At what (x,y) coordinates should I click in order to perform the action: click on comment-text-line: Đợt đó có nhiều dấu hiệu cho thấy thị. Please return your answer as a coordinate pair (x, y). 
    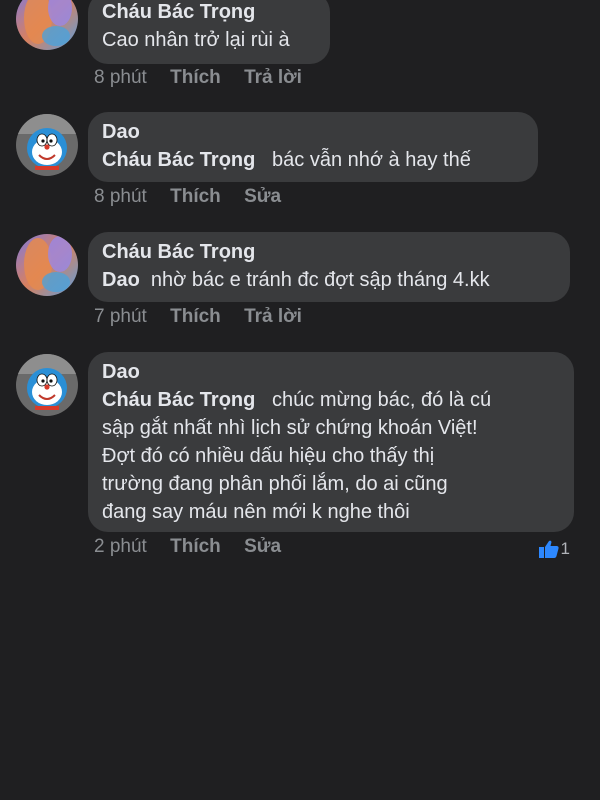
    Looking at the image, I should click on (268, 456).